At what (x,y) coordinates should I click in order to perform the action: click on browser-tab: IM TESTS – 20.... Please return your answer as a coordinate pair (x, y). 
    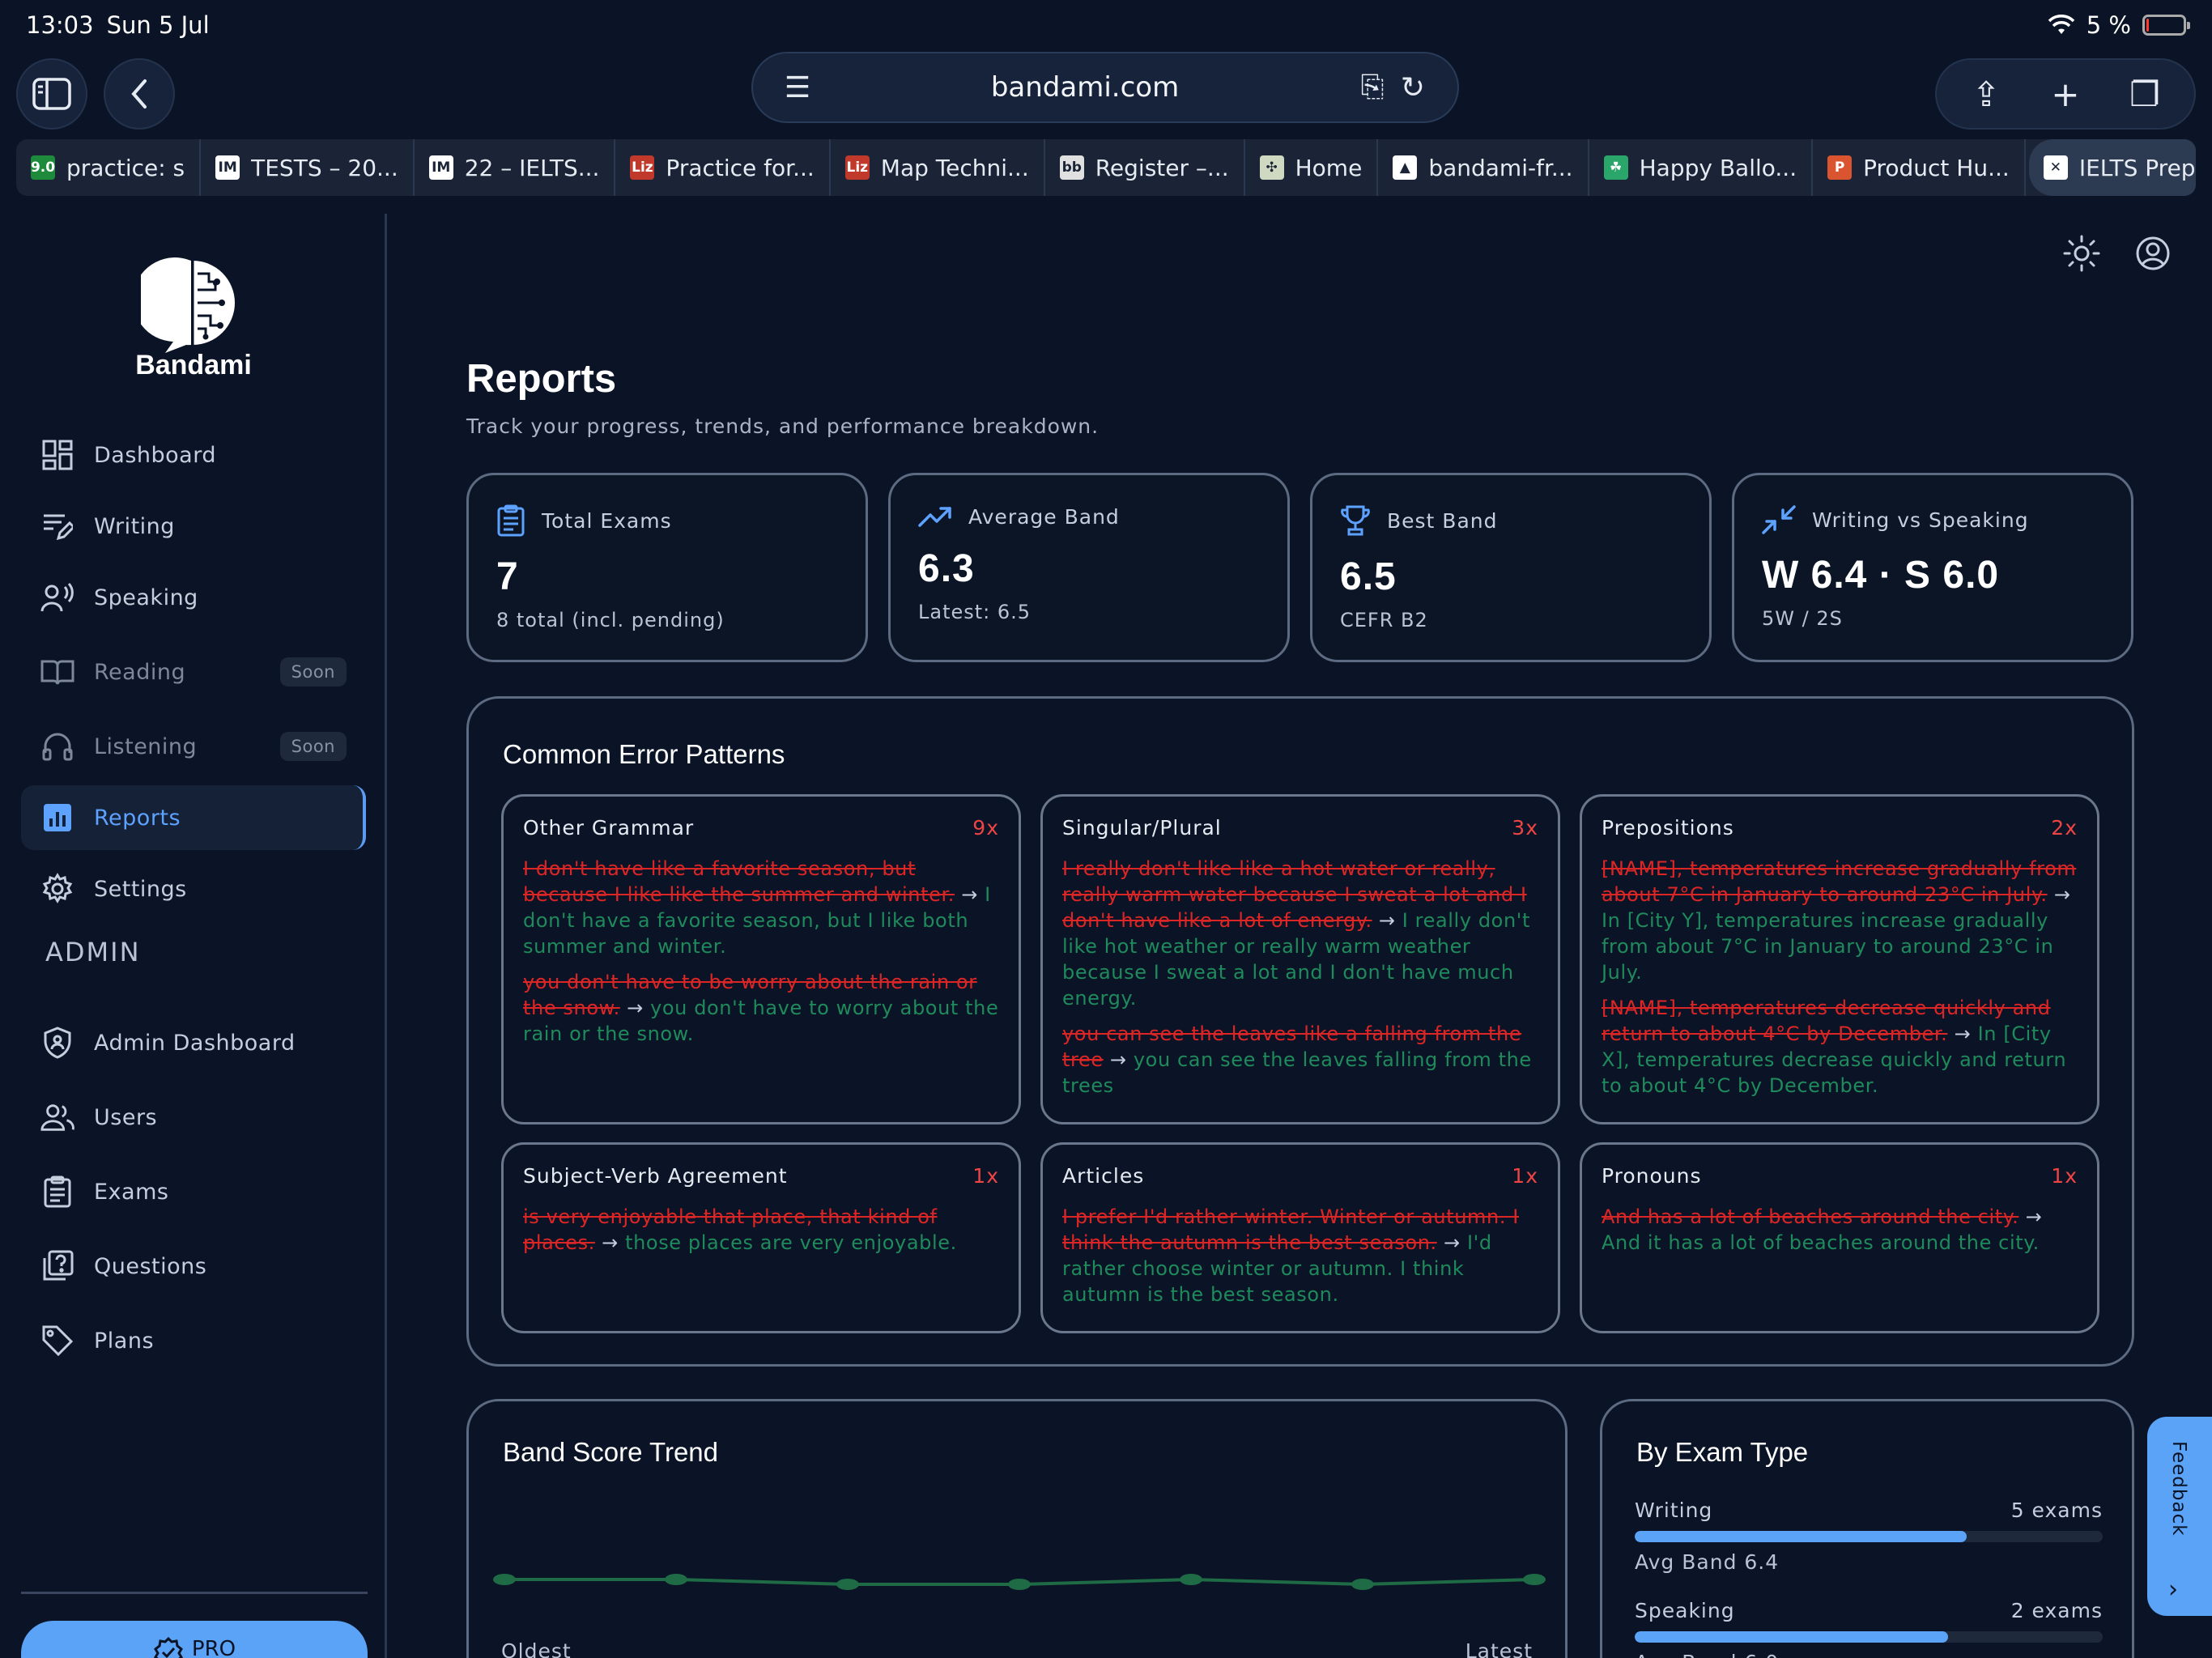
    Looking at the image, I should click on (308, 167).